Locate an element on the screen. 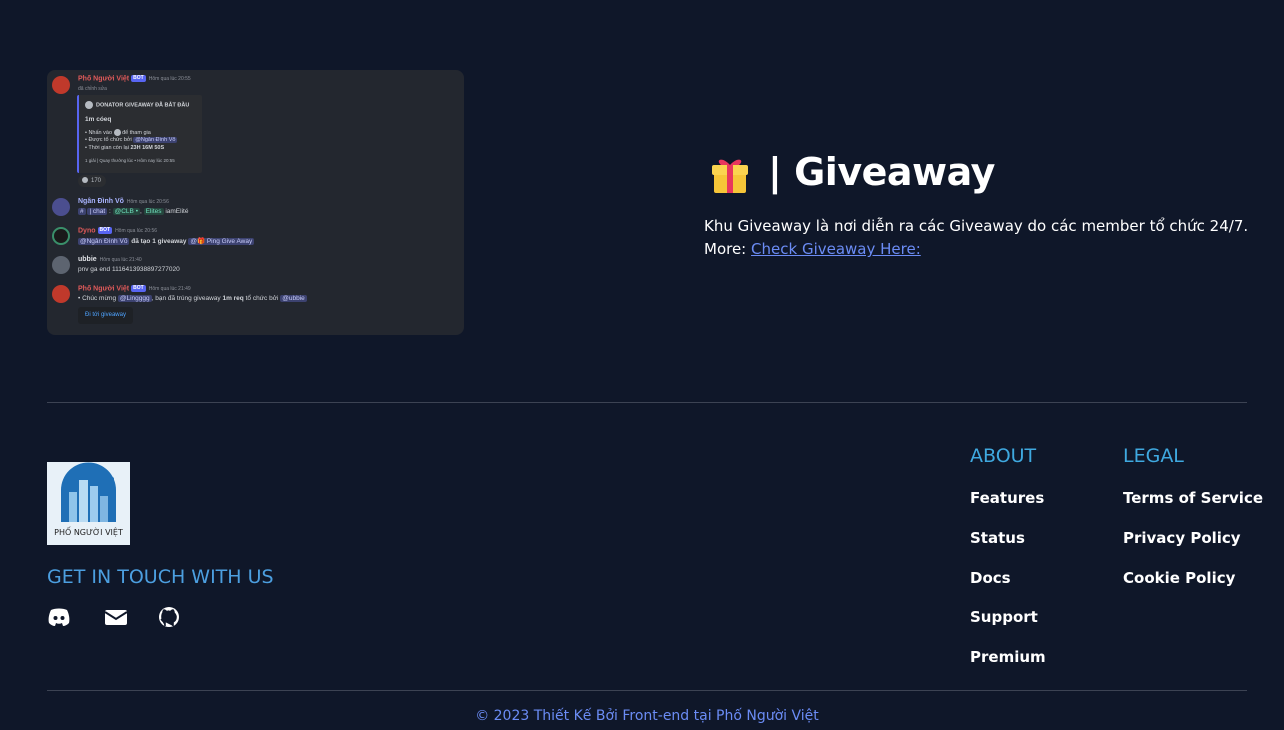 This screenshot has width=1284, height=730. feature-title: | Giveaway is located at coordinates (881, 172).